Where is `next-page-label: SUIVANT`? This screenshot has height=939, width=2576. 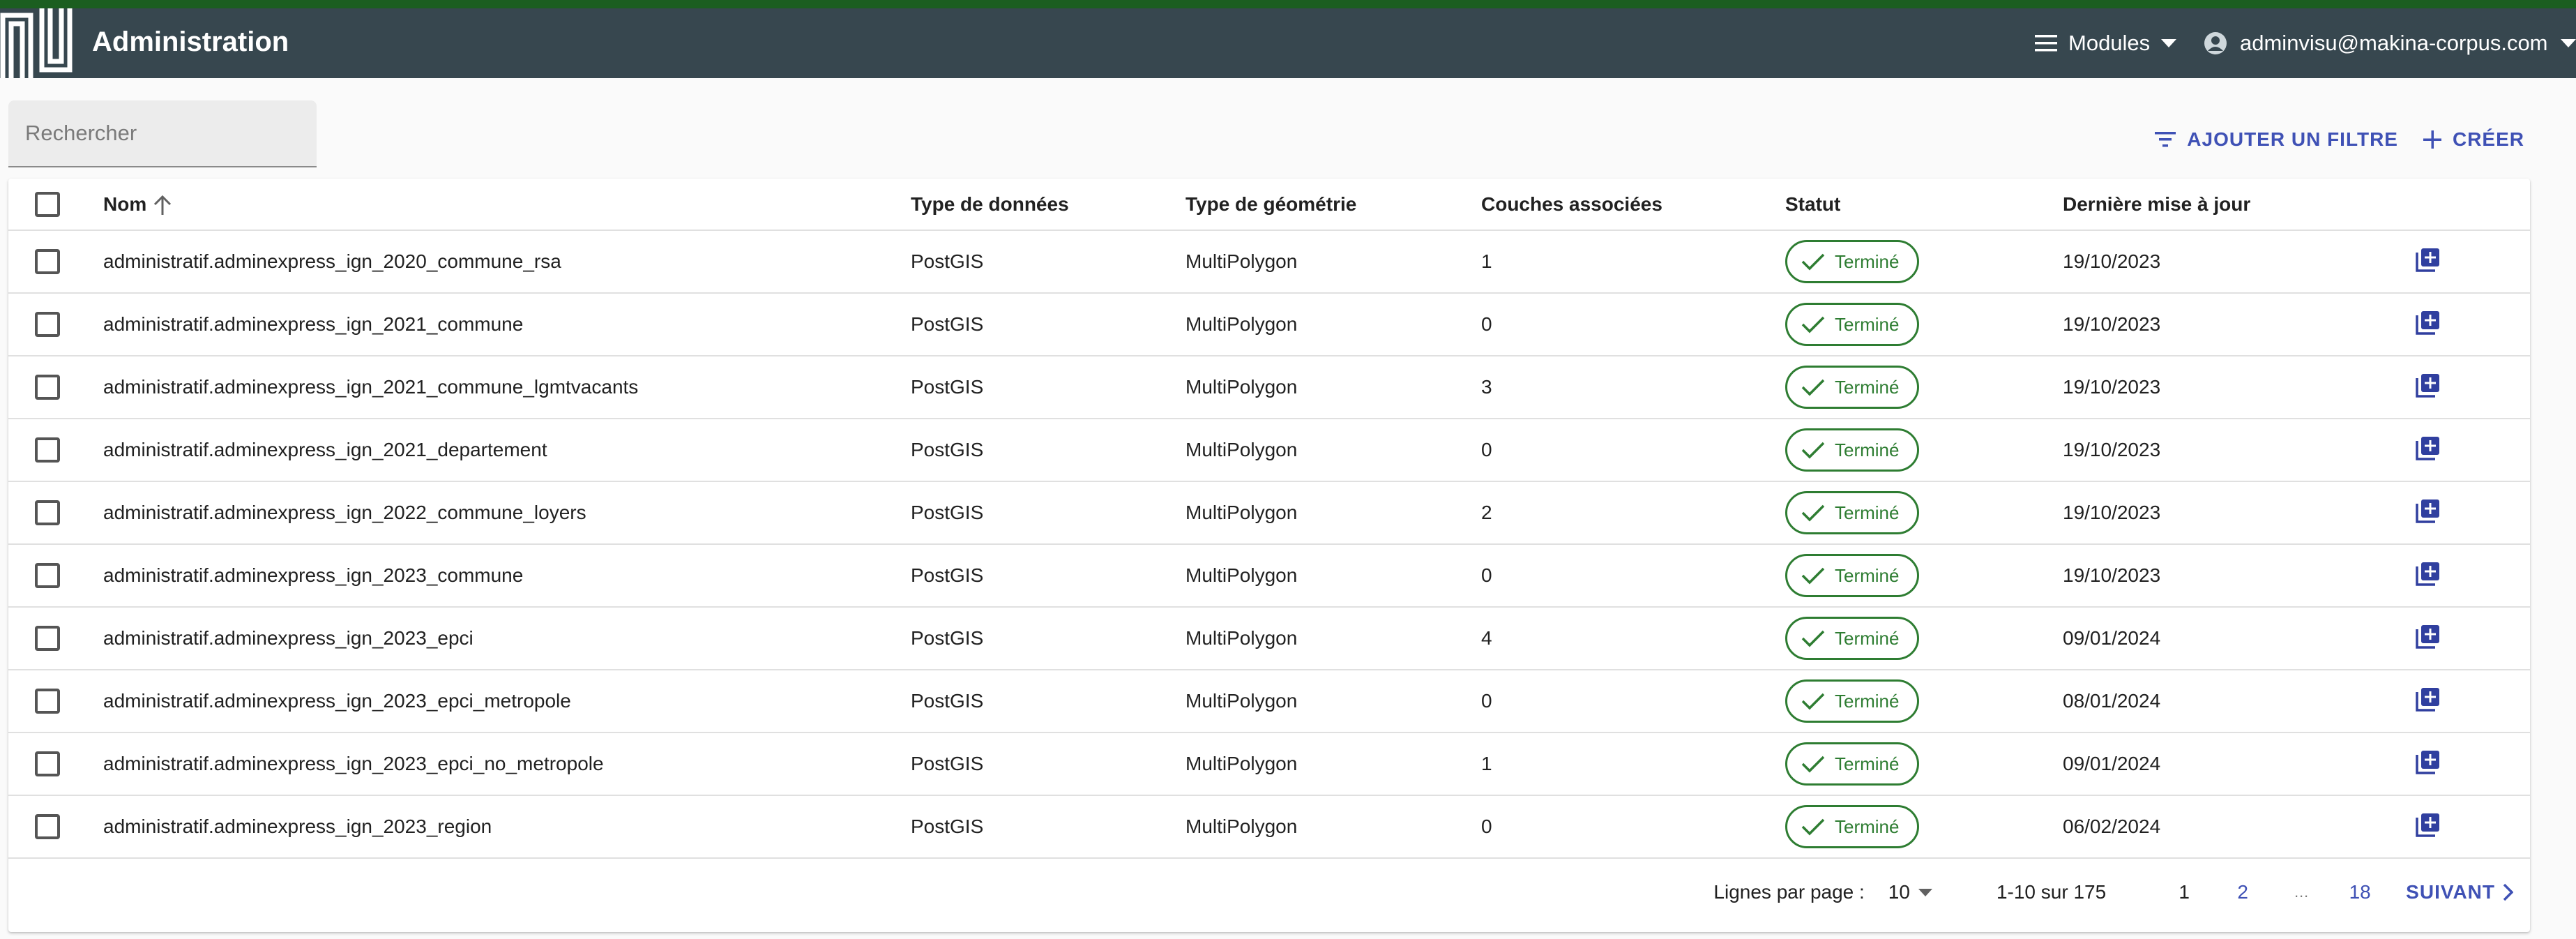 next-page-label: SUIVANT is located at coordinates (2450, 892).